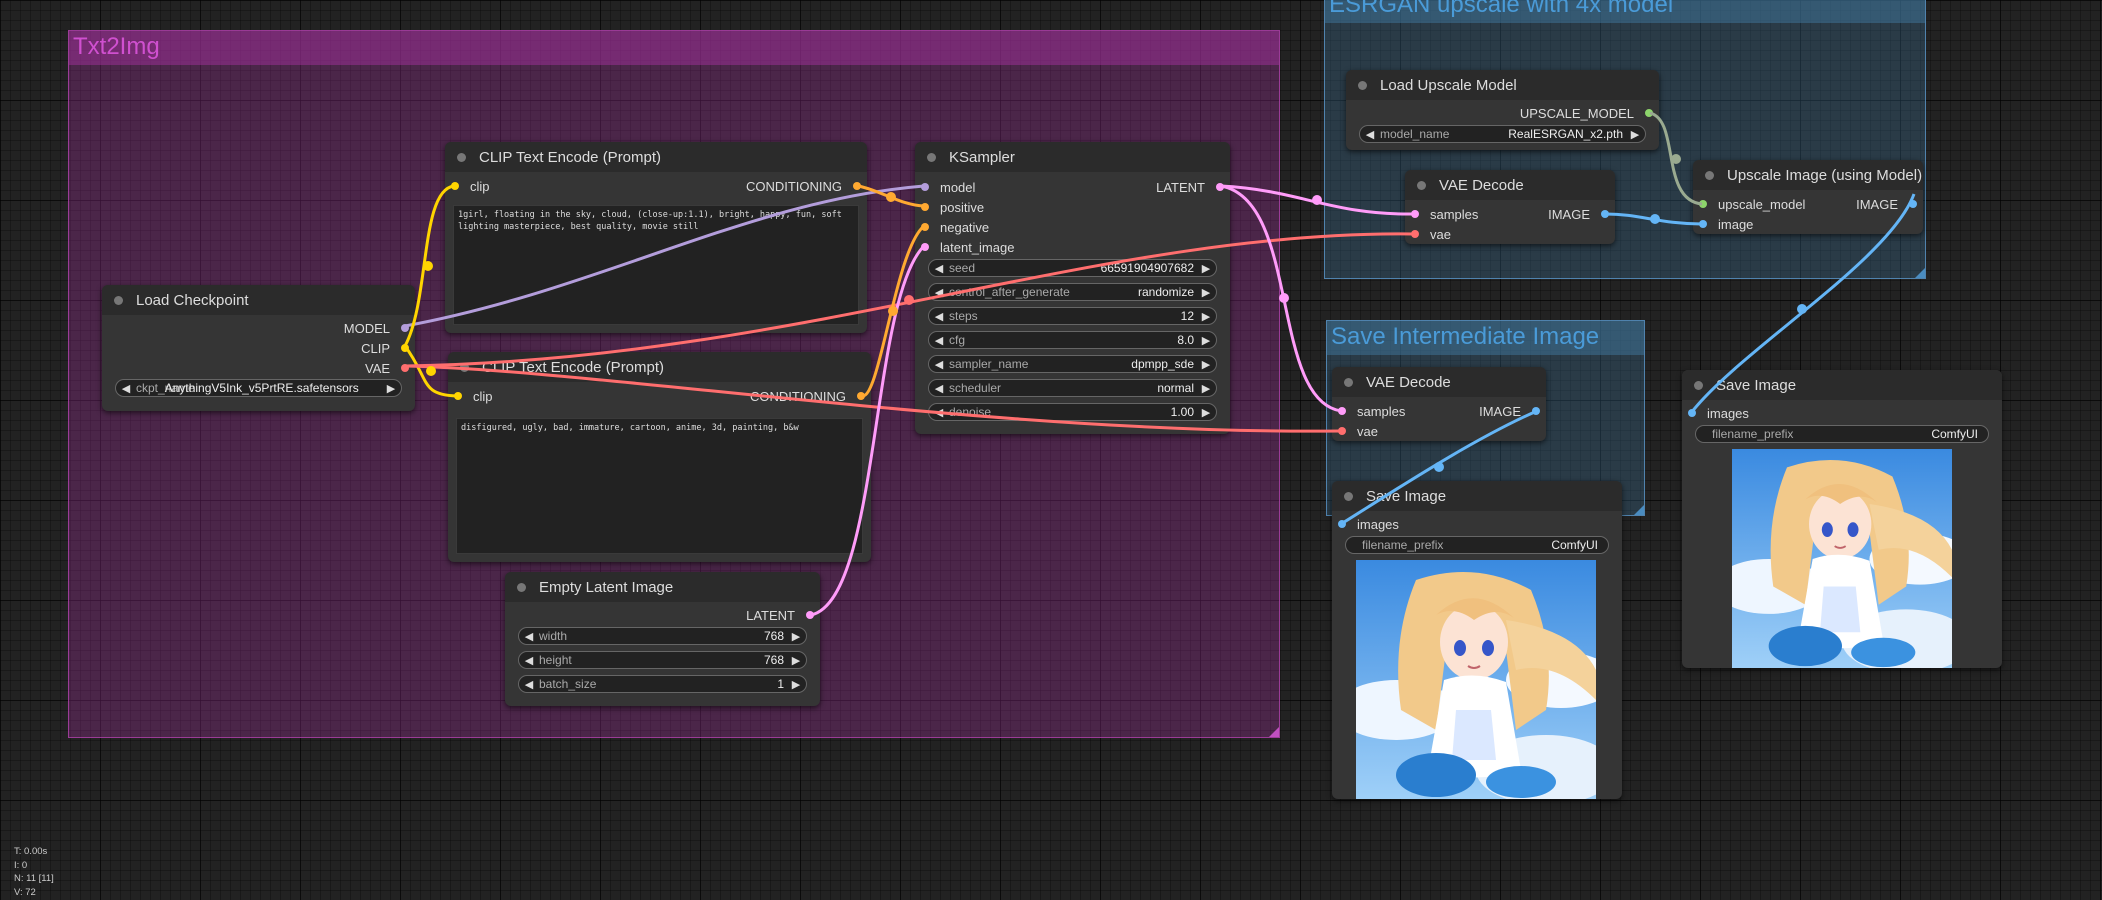 This screenshot has height=900, width=2102. I want to click on node-save-image-upscaled: Save Image images filename_prefix ComfyUI, so click(1842, 519).